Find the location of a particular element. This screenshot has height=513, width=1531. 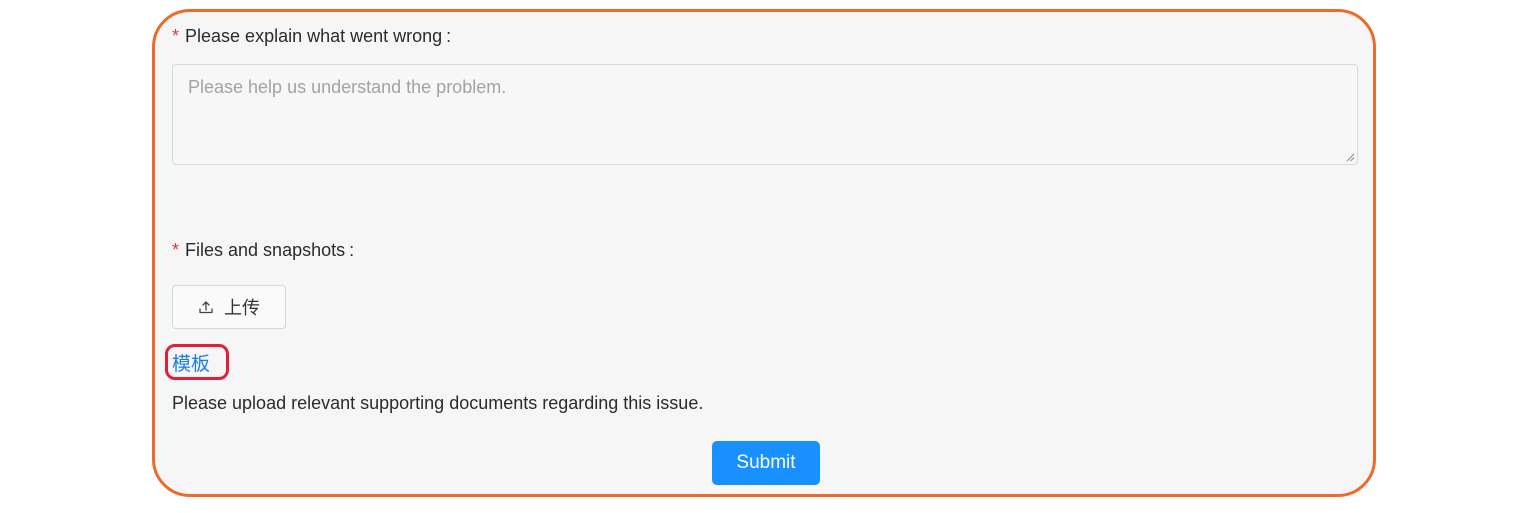

template-link: 模板 is located at coordinates (197, 362).